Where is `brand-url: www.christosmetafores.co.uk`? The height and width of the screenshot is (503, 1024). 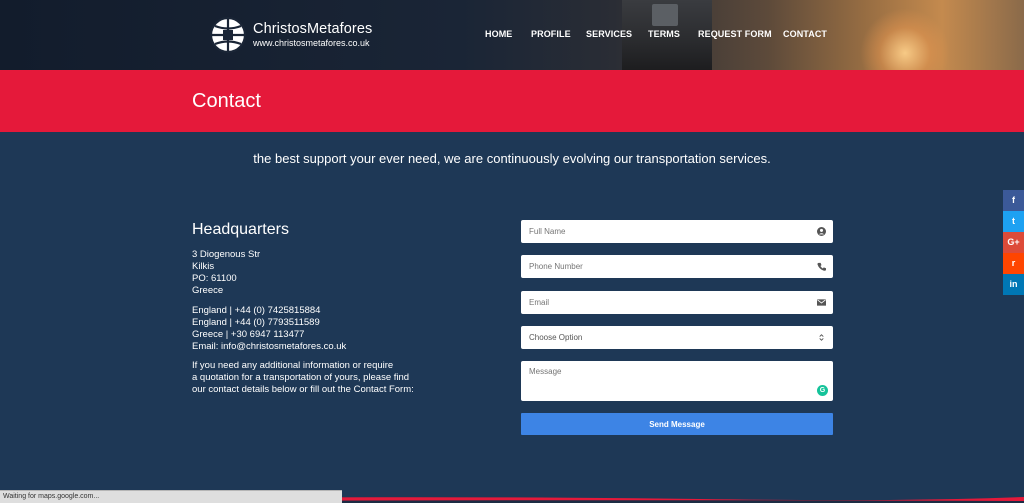 brand-url: www.christosmetafores.co.uk is located at coordinates (311, 43).